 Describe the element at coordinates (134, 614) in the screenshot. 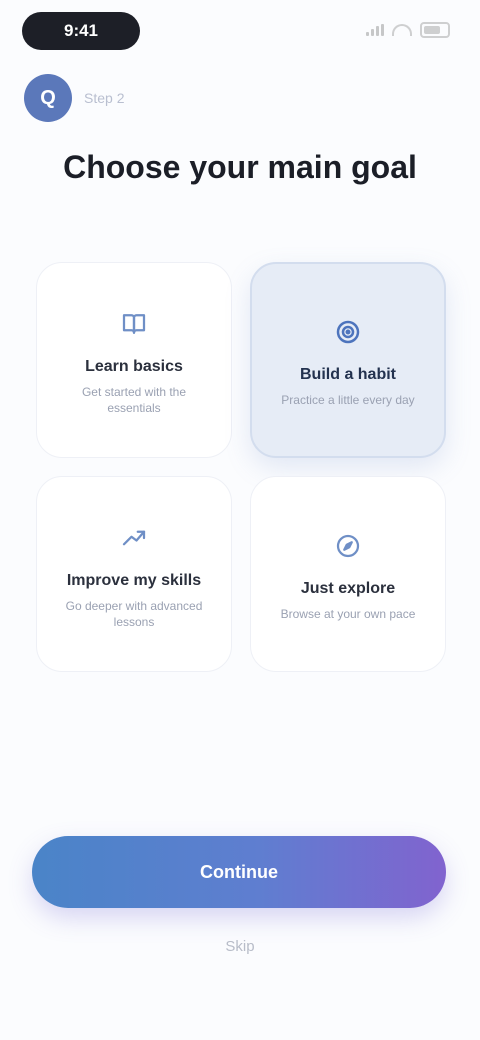

I see `goal-option-desc: Go deeper with advanced lessons` at that location.